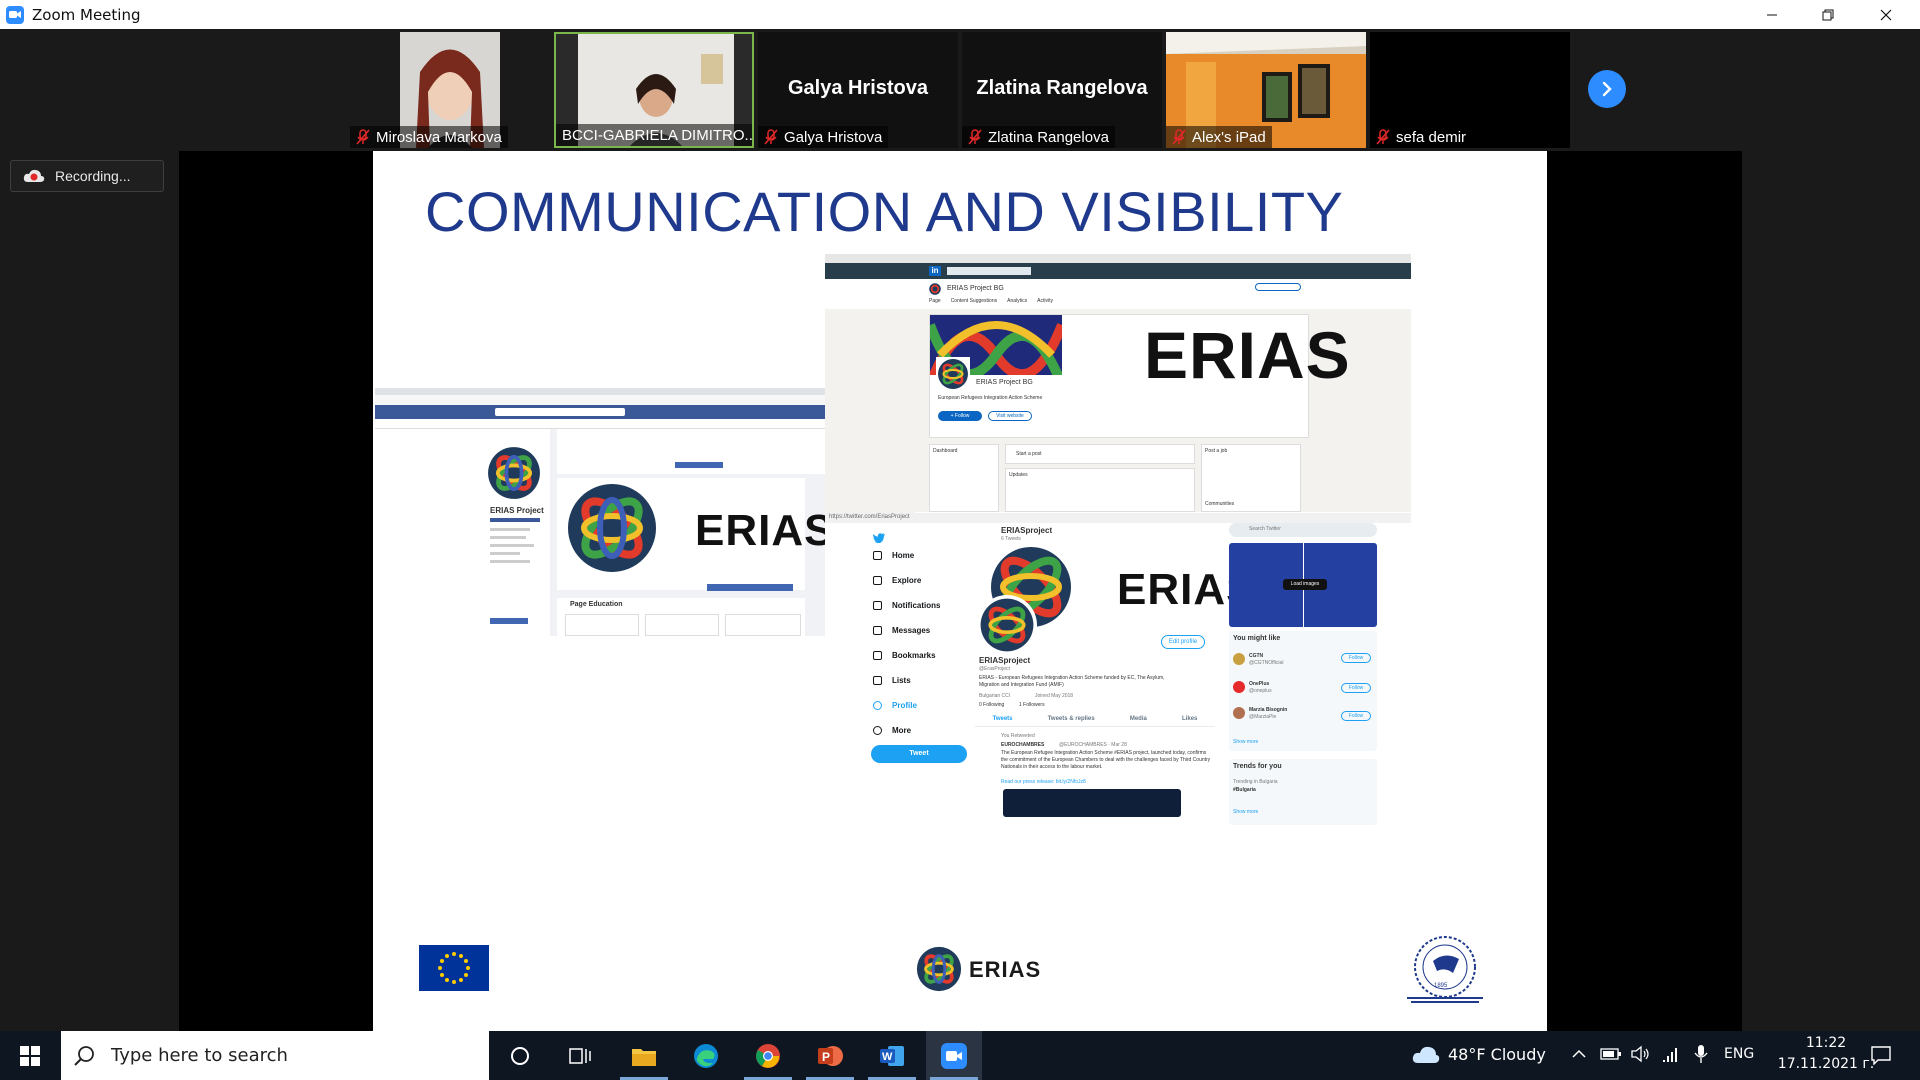 The image size is (1920, 1080). I want to click on twitter-nav-profile: Profile, so click(895, 705).